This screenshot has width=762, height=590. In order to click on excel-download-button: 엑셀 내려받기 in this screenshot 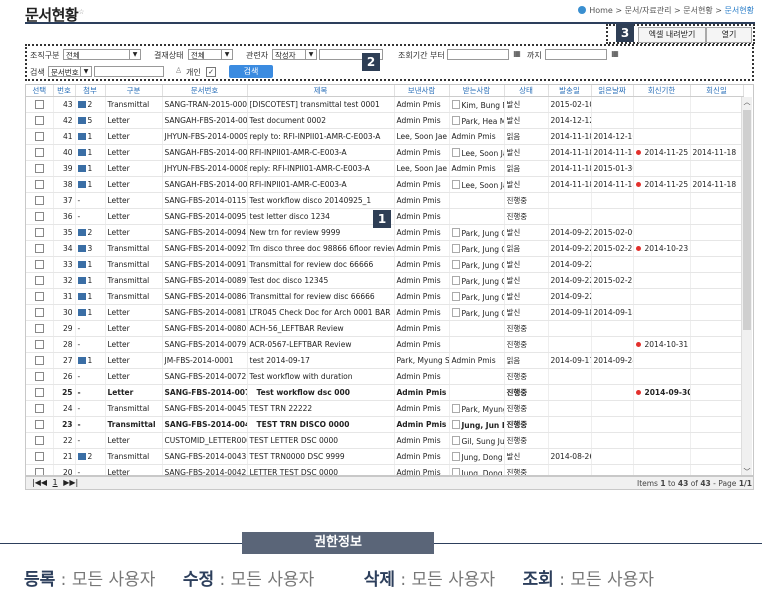, I will do `click(672, 35)`.